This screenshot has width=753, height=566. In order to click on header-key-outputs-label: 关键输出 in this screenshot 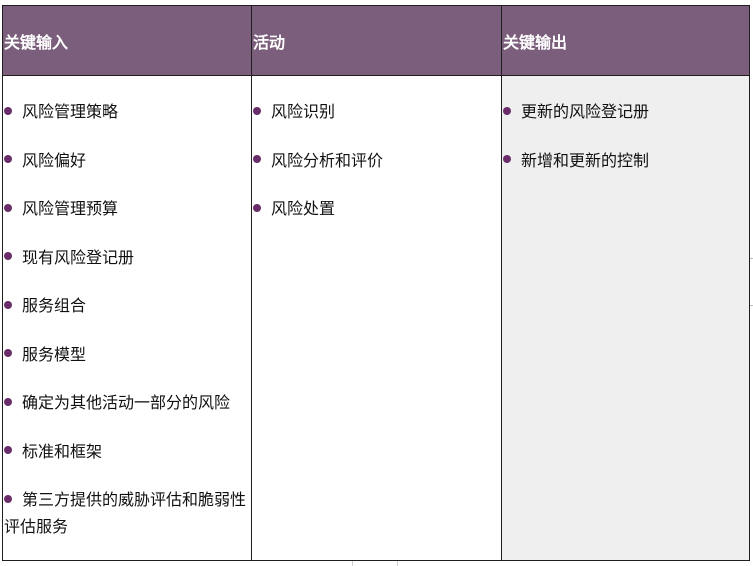, I will do `click(535, 42)`.